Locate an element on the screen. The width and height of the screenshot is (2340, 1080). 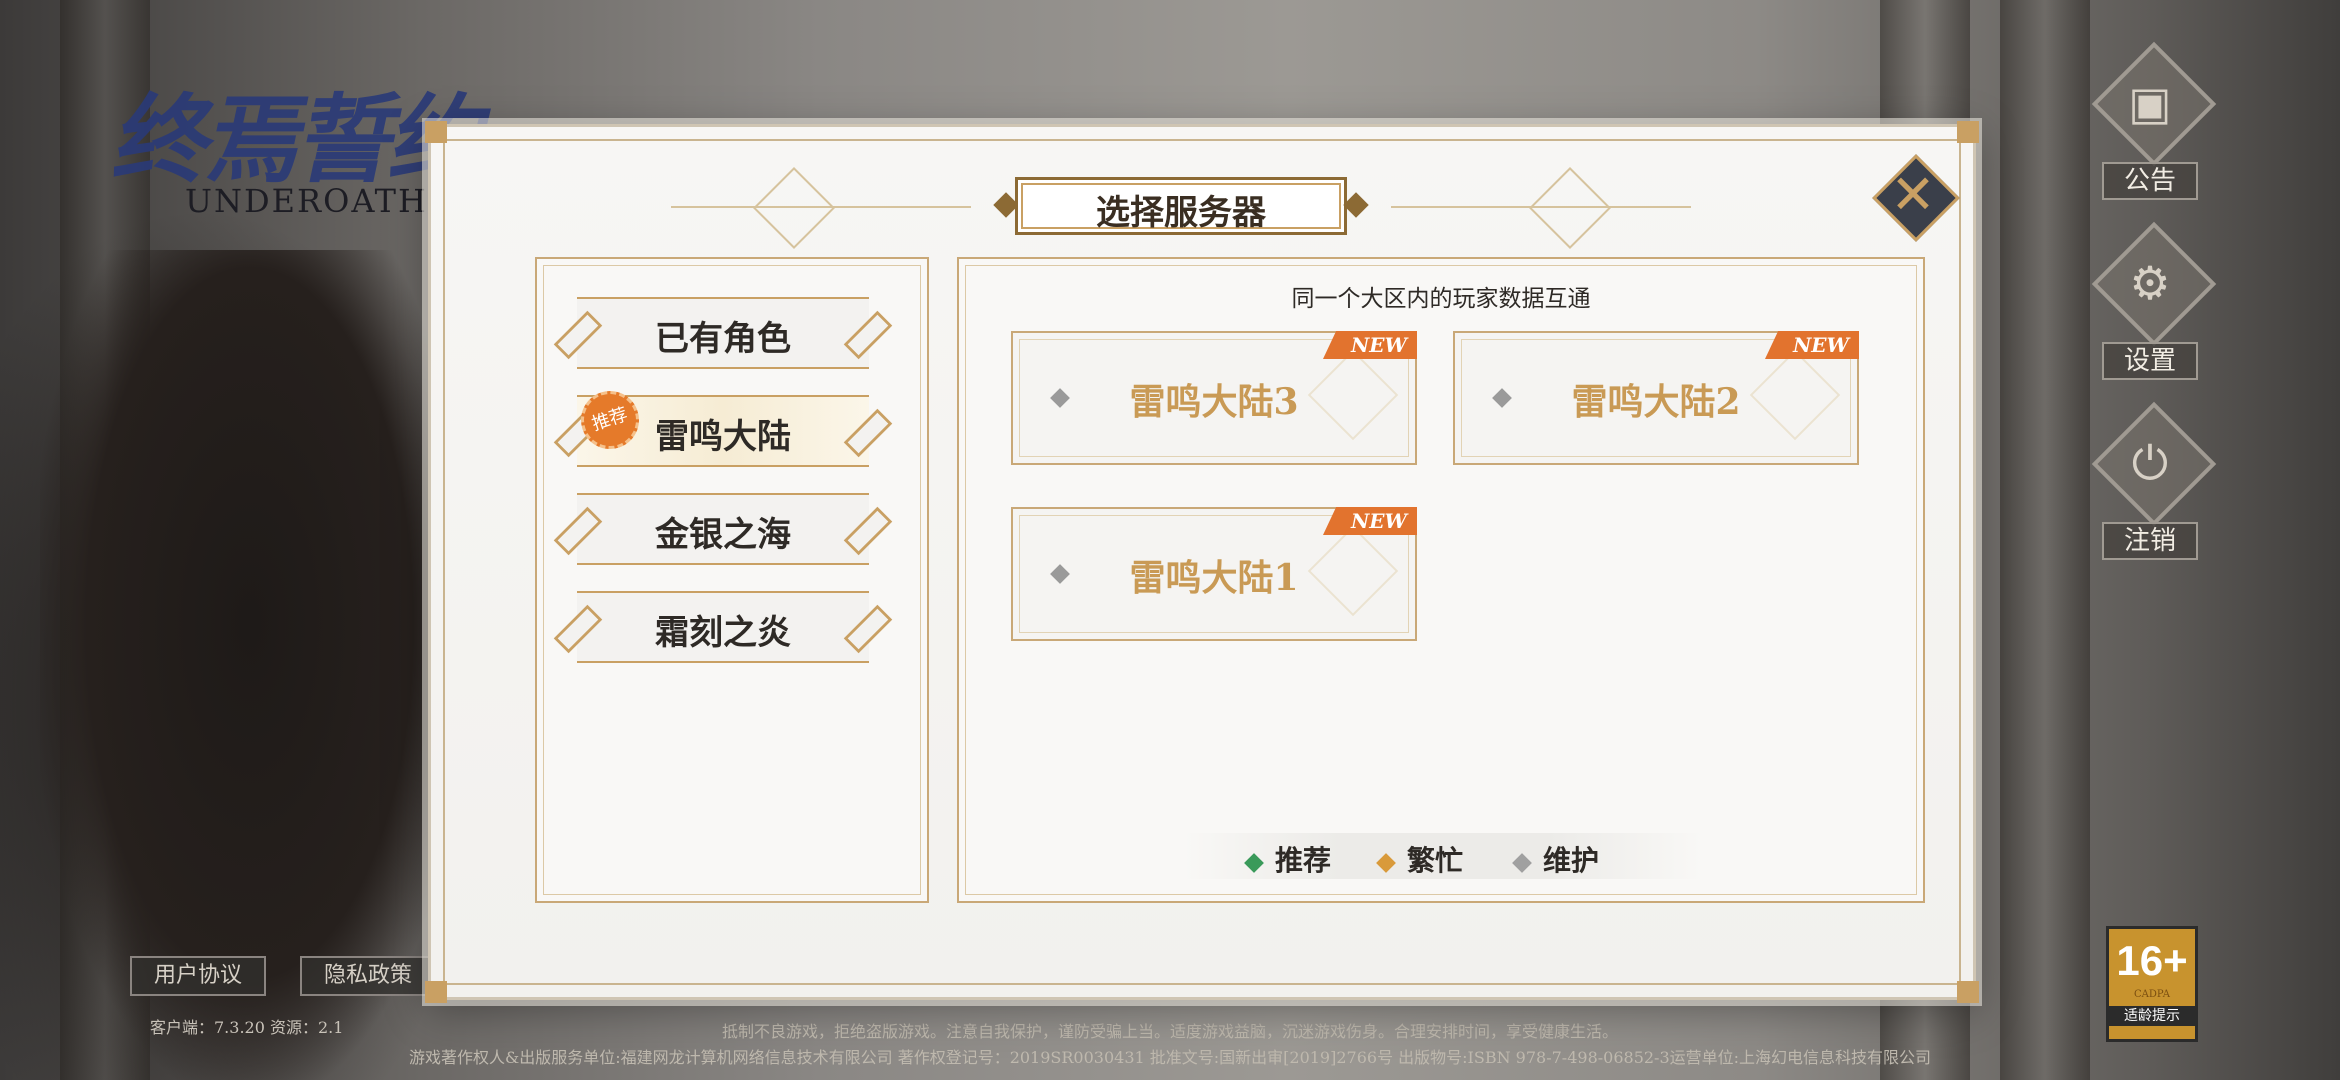
age-rating-number: 16+ is located at coordinates (2152, 960).